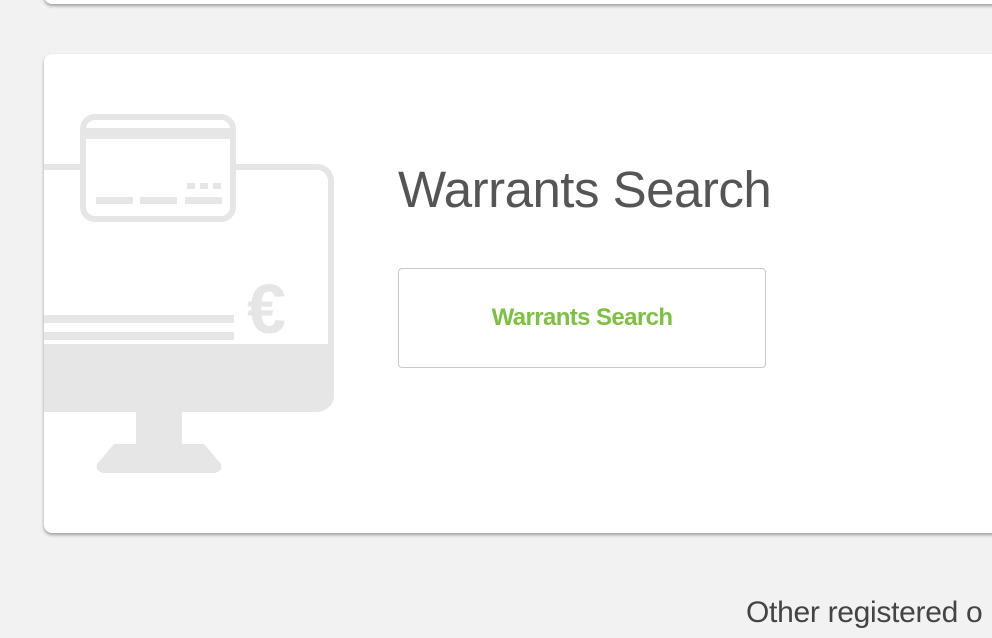 The width and height of the screenshot is (992, 638). What do you see at coordinates (266, 309) in the screenshot?
I see `euro-symbol: €` at bounding box center [266, 309].